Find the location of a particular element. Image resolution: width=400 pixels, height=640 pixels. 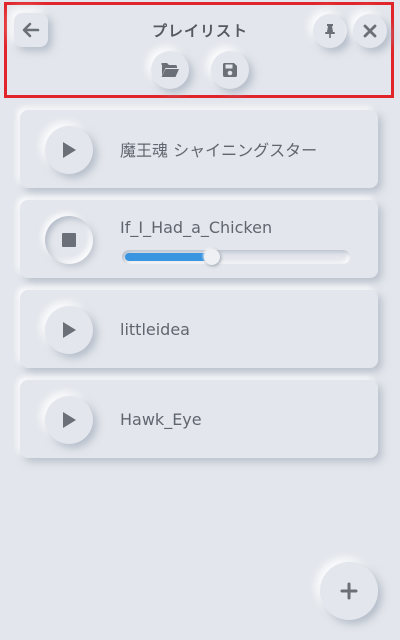

track-title: Hawk_Eye is located at coordinates (161, 419).